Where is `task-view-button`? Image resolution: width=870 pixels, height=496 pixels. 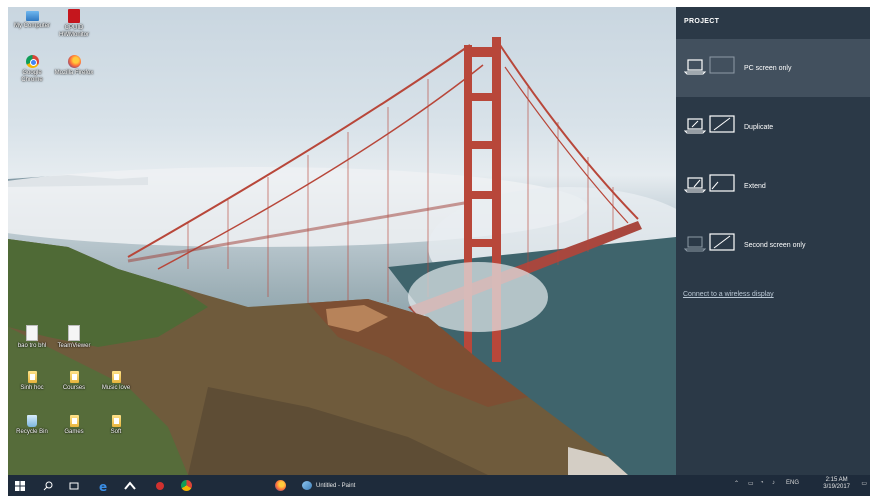 task-view-button is located at coordinates (74, 485).